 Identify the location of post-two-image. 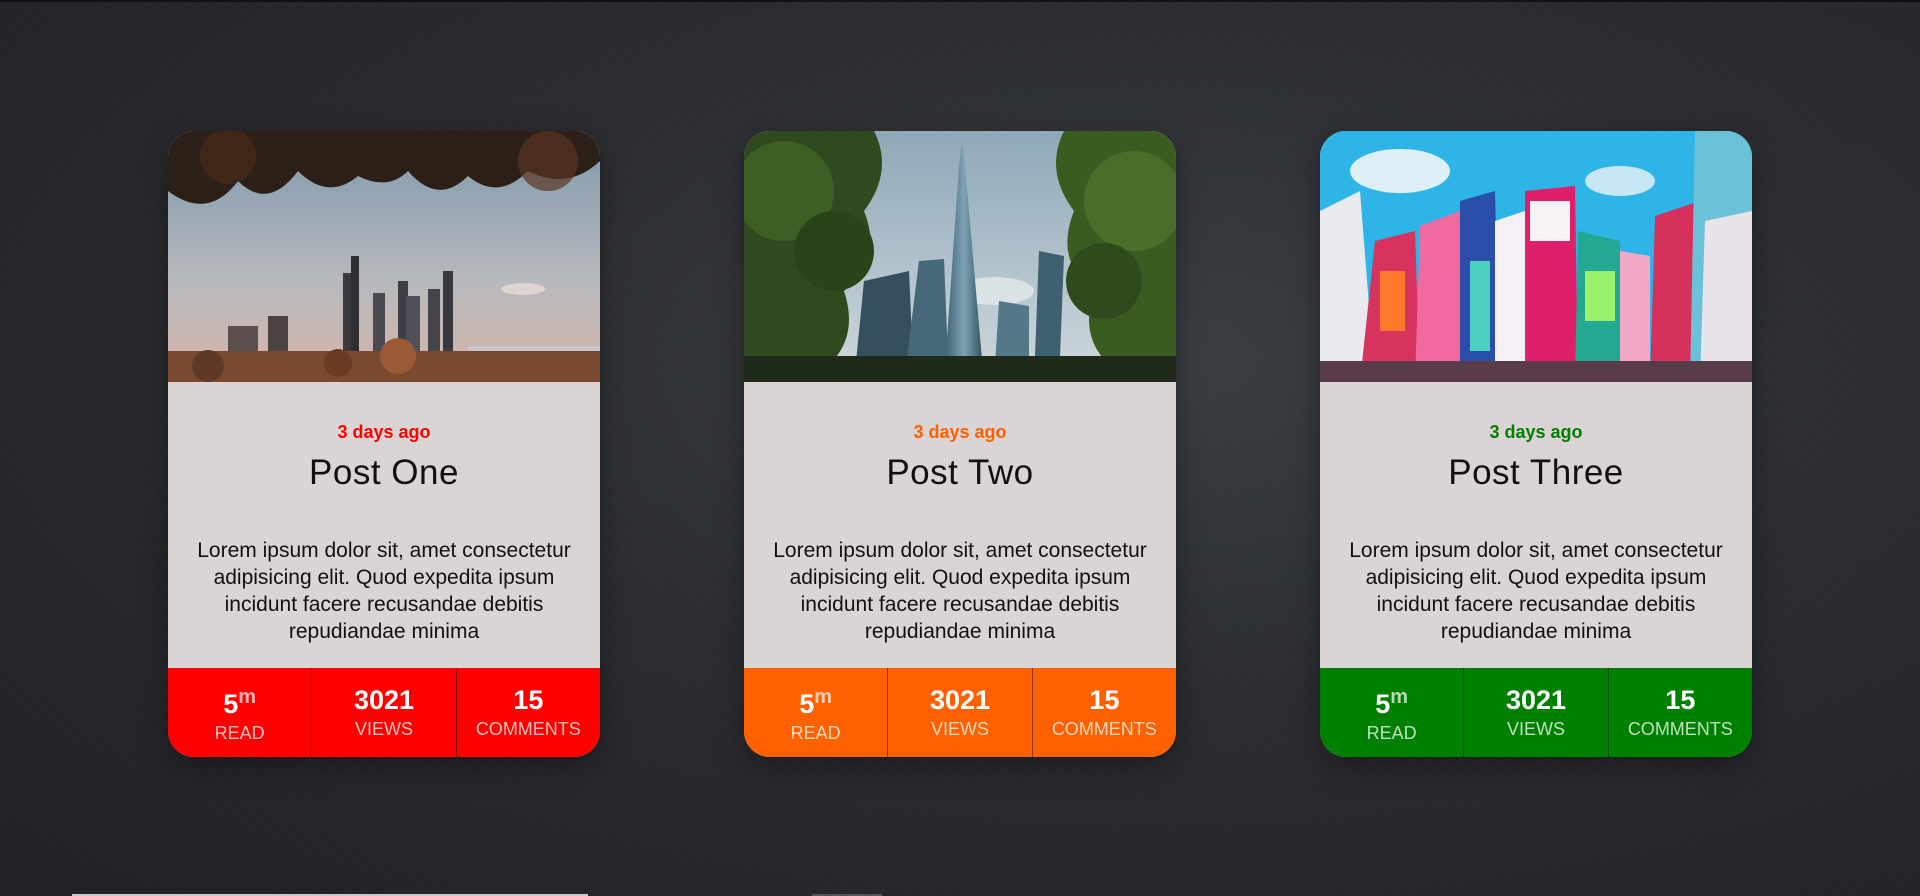
(960, 256).